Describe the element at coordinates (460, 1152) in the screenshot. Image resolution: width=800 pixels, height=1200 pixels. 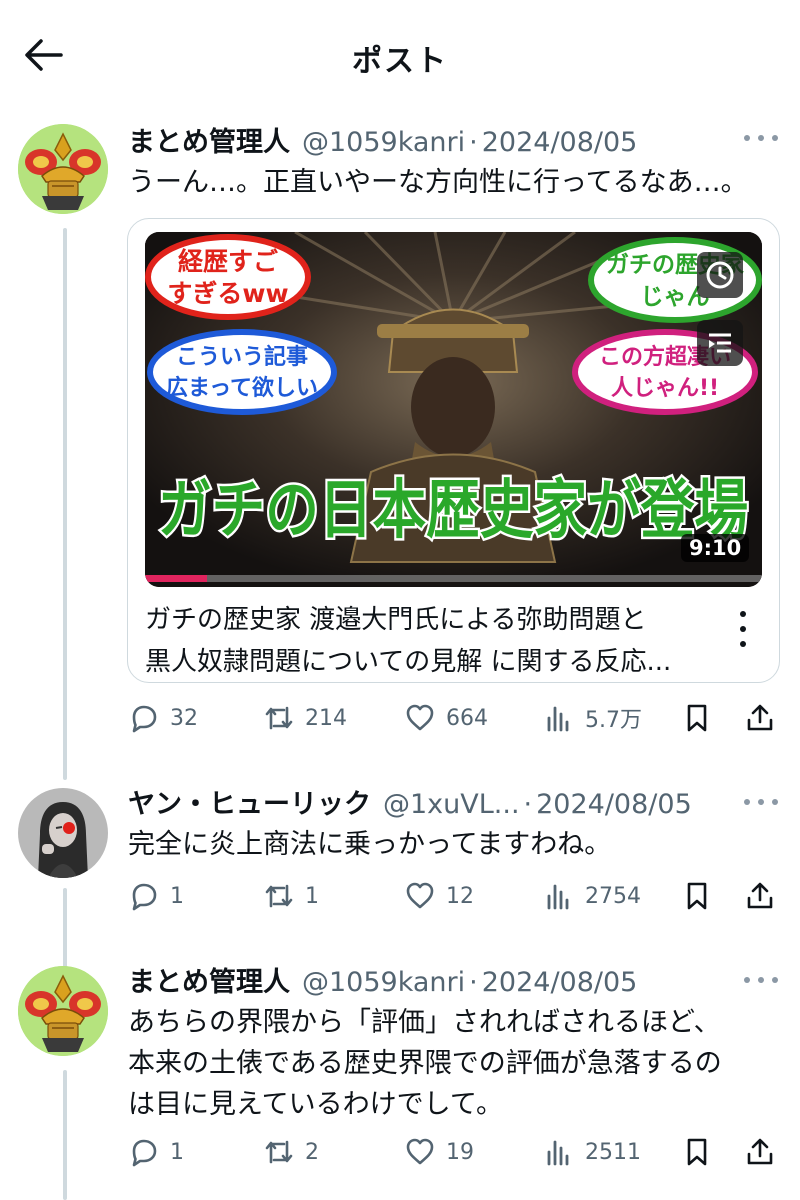
I see `like-count: 19` at that location.